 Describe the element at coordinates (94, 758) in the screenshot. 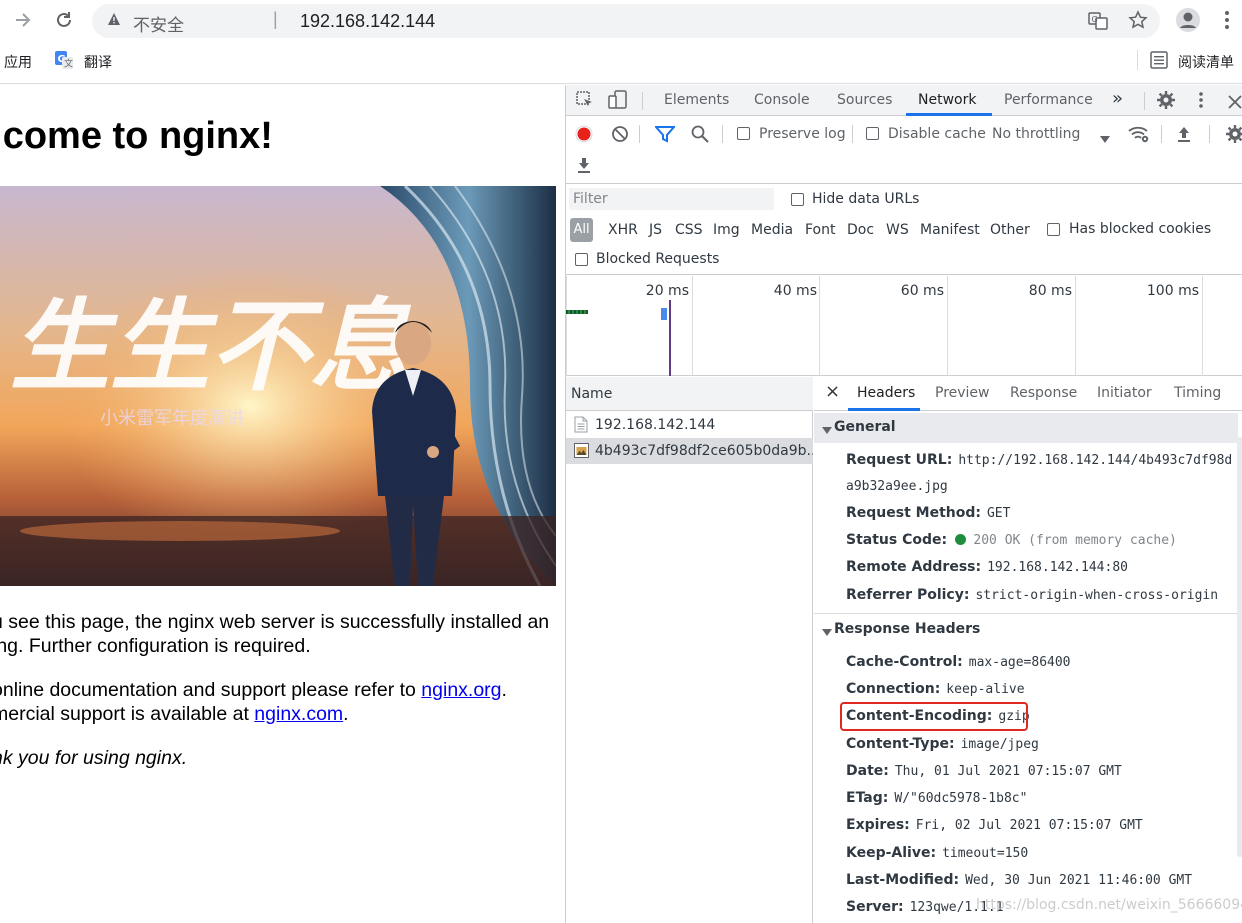

I see `para3: nk you for using nginx.` at that location.